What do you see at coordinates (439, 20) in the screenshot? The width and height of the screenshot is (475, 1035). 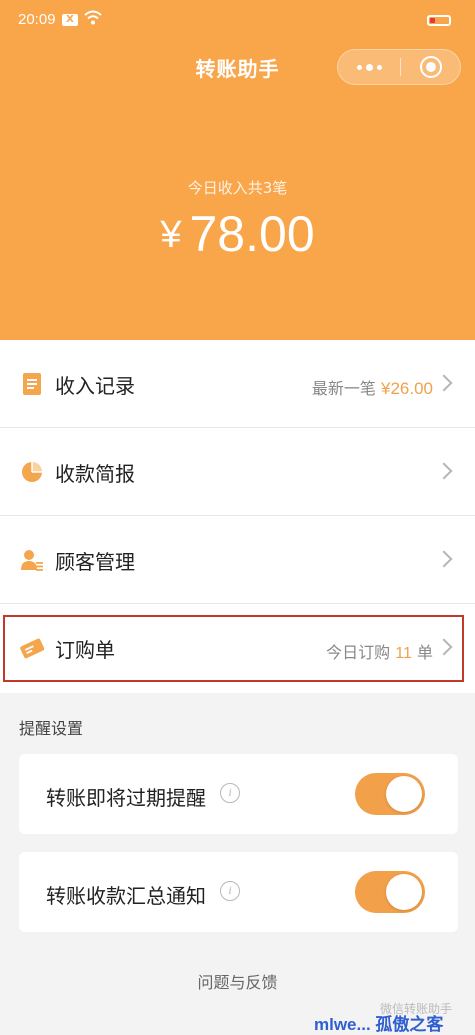 I see `battery-icon` at bounding box center [439, 20].